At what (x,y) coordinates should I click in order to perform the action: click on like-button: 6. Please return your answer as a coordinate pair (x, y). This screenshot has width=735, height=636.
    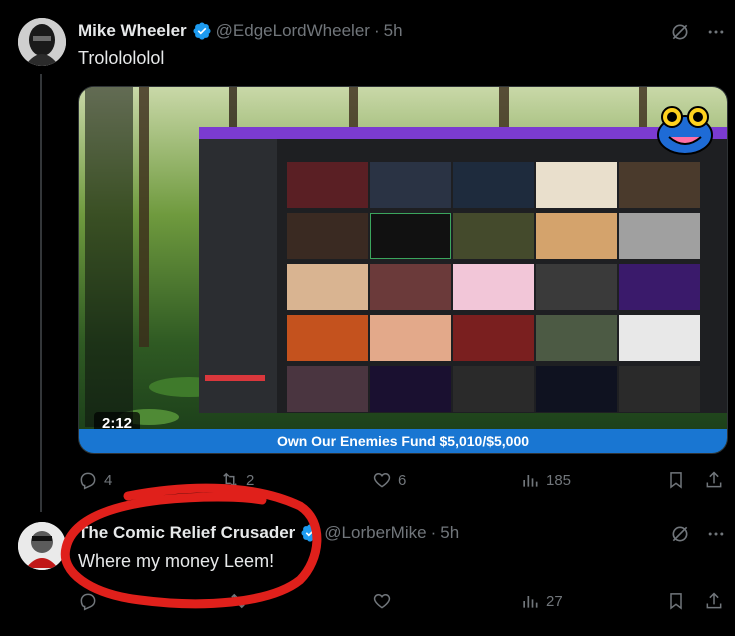
    Looking at the image, I should click on (389, 480).